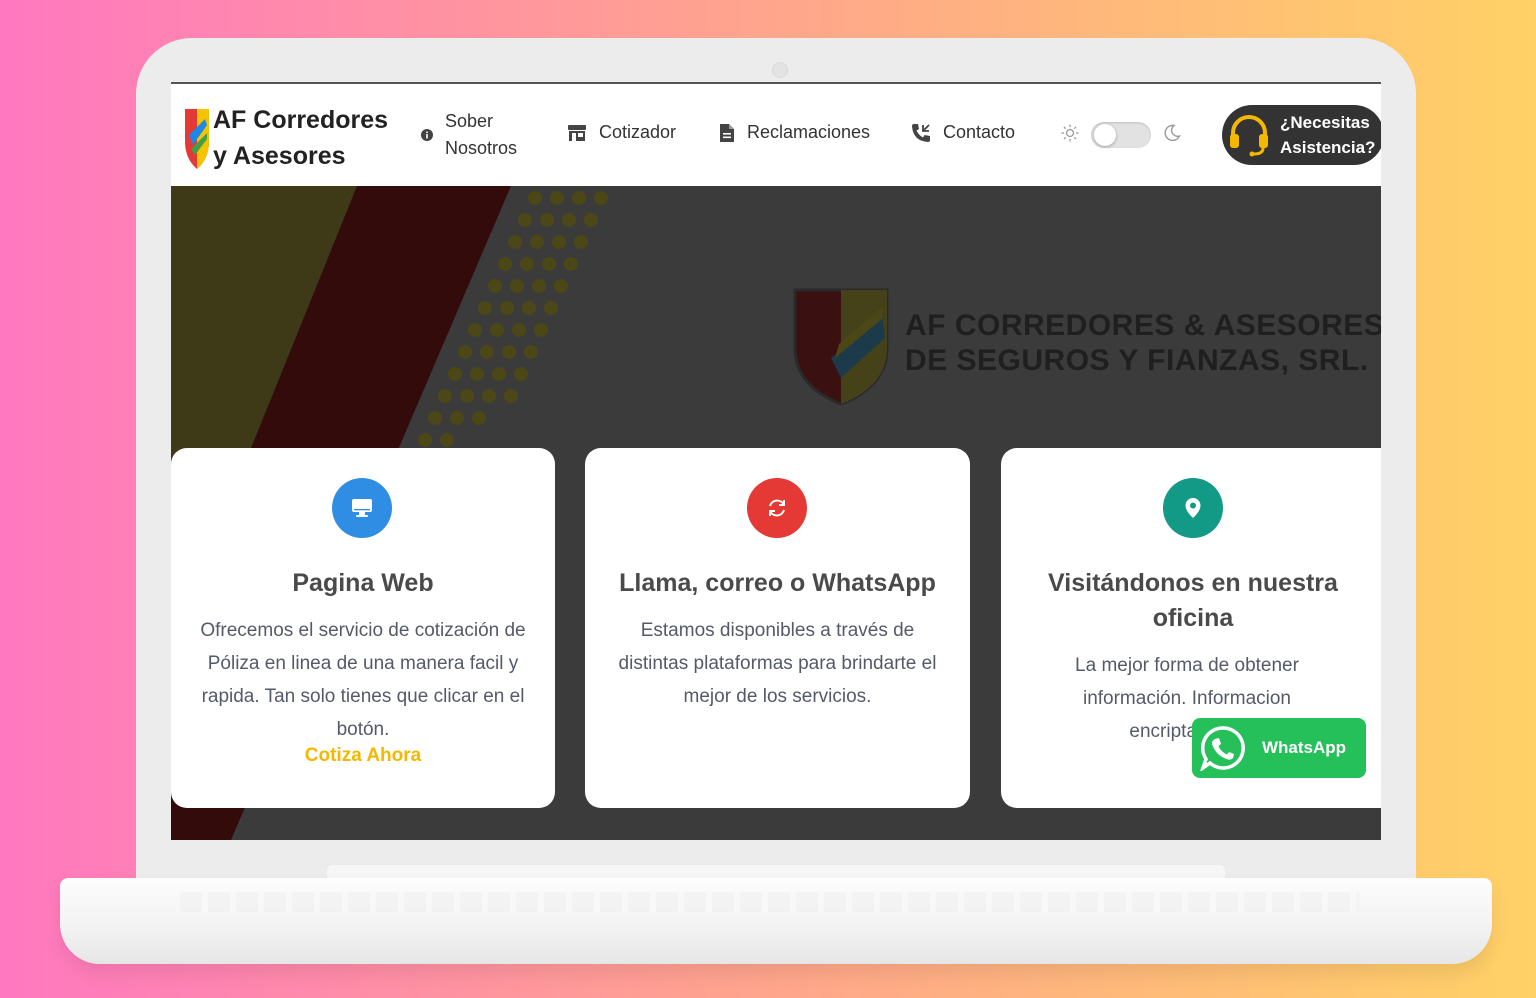  Describe the element at coordinates (1223, 748) in the screenshot. I see `whatsapp-icon` at that location.